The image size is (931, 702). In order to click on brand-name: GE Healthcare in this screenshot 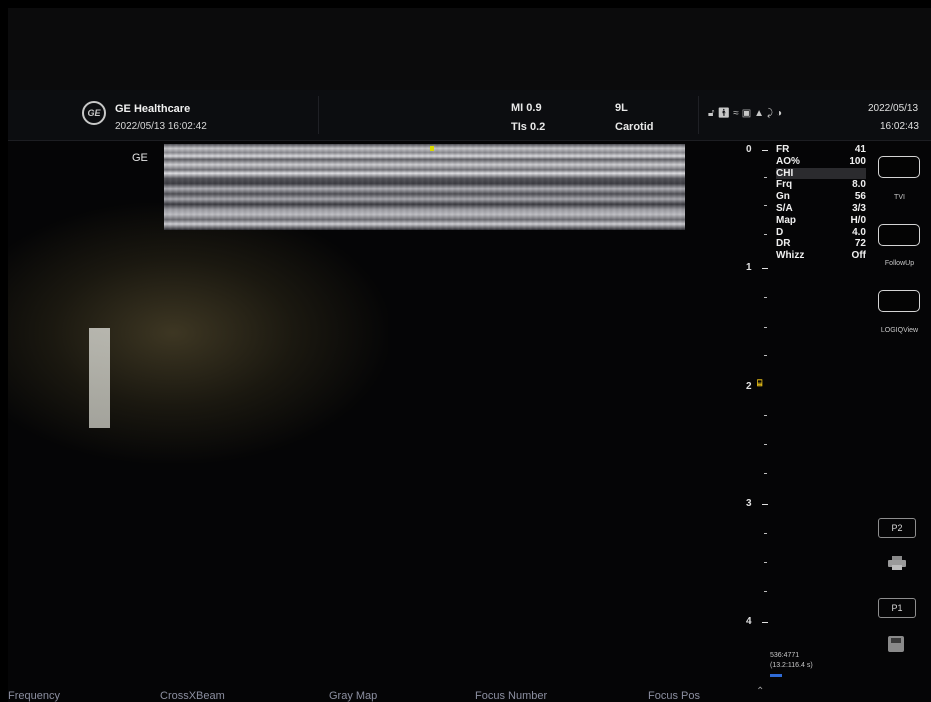, I will do `click(153, 109)`.